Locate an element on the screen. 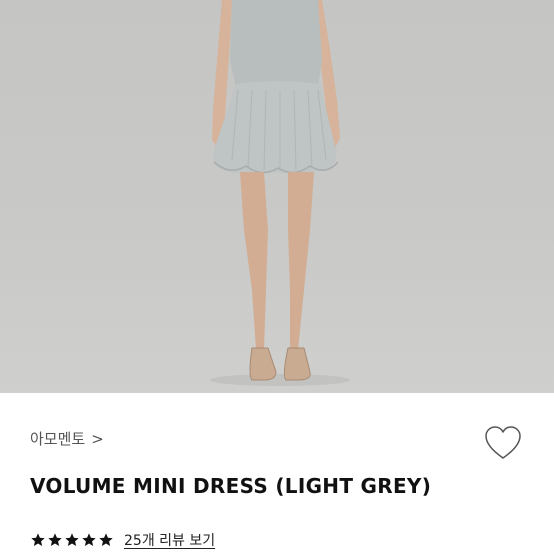 This screenshot has width=554, height=554. product-title: VOLUME MINI DRESS (LIGHT GREY) is located at coordinates (231, 486).